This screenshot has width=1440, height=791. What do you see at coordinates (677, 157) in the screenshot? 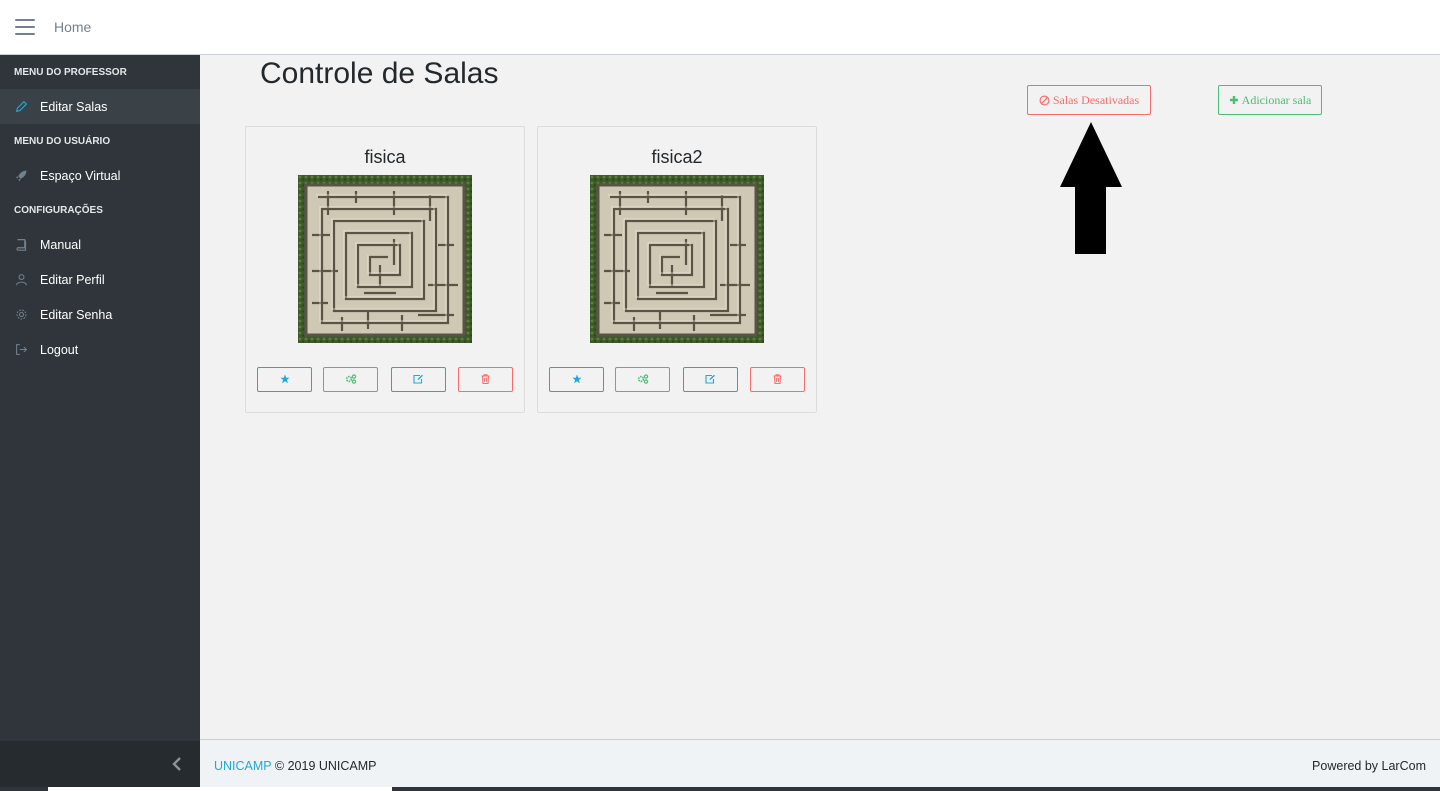
I see `room-title: fisica2` at bounding box center [677, 157].